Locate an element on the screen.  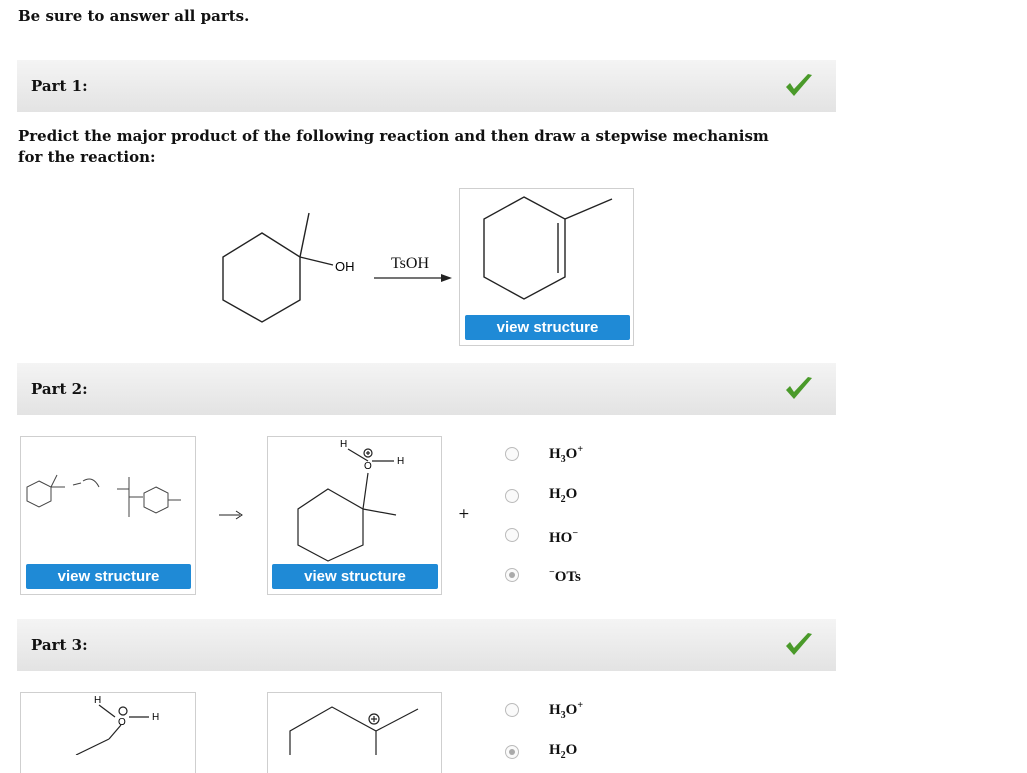
radio-tosylate is located at coordinates (512, 575).